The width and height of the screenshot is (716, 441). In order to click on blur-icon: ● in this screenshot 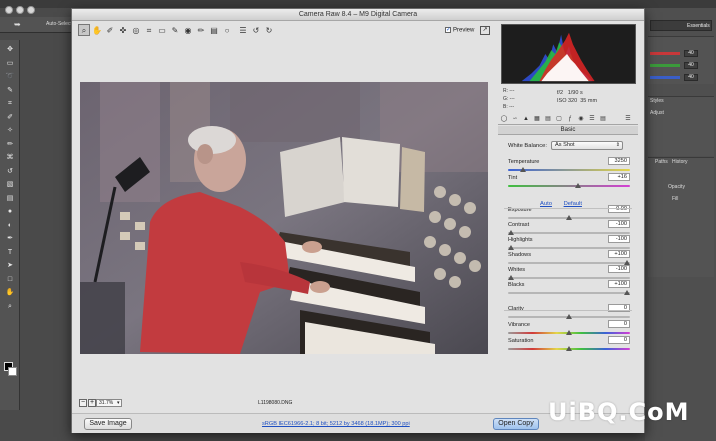, I will do `click(10, 212)`.